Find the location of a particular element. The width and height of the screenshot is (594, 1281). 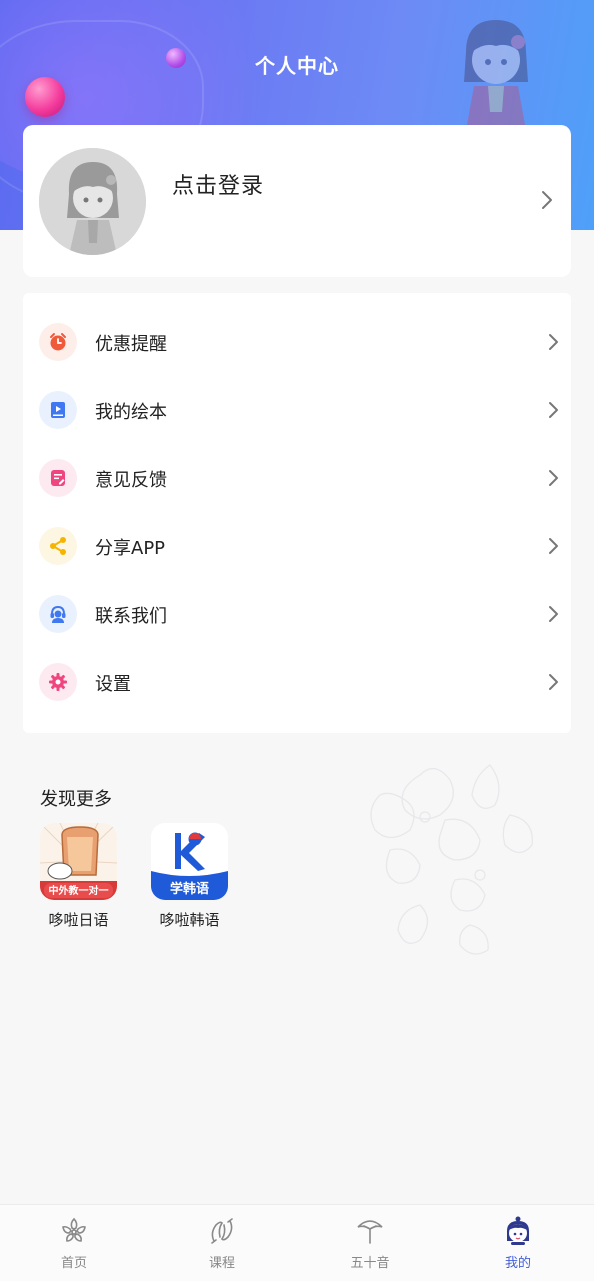

sakura-watermark-decoration is located at coordinates (451, 859).